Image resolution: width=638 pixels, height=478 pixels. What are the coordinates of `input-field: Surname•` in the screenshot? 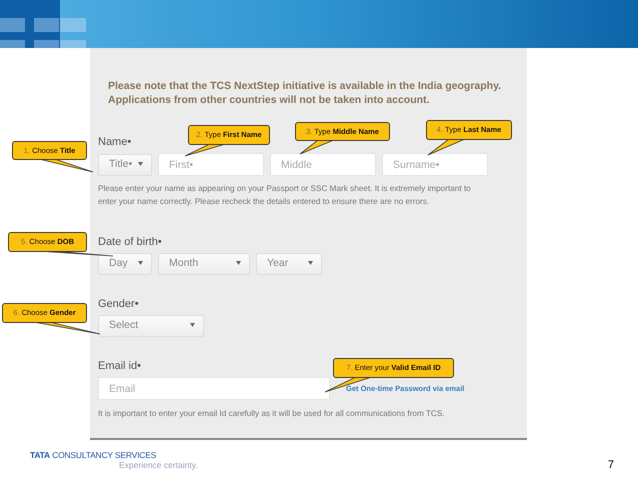 It's located at (435, 164).